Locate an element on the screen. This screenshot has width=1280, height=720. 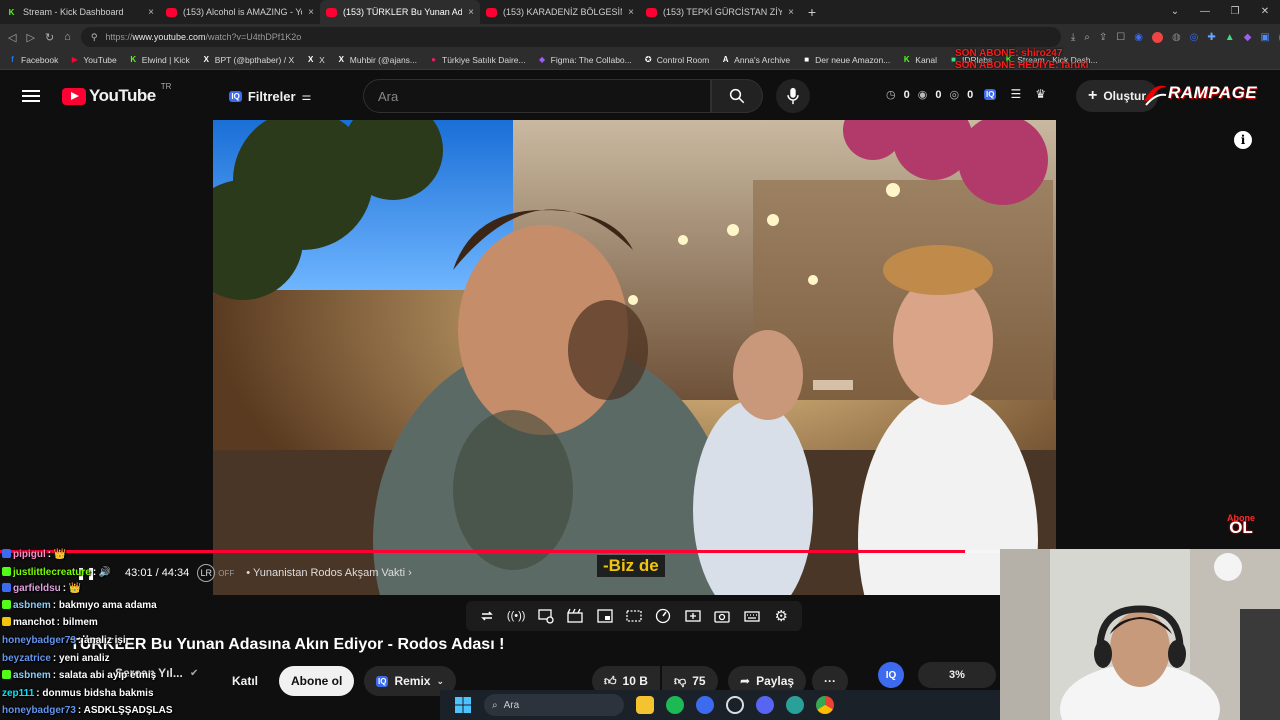
bookmark-icon: ☐ is located at coordinates (1120, 37).